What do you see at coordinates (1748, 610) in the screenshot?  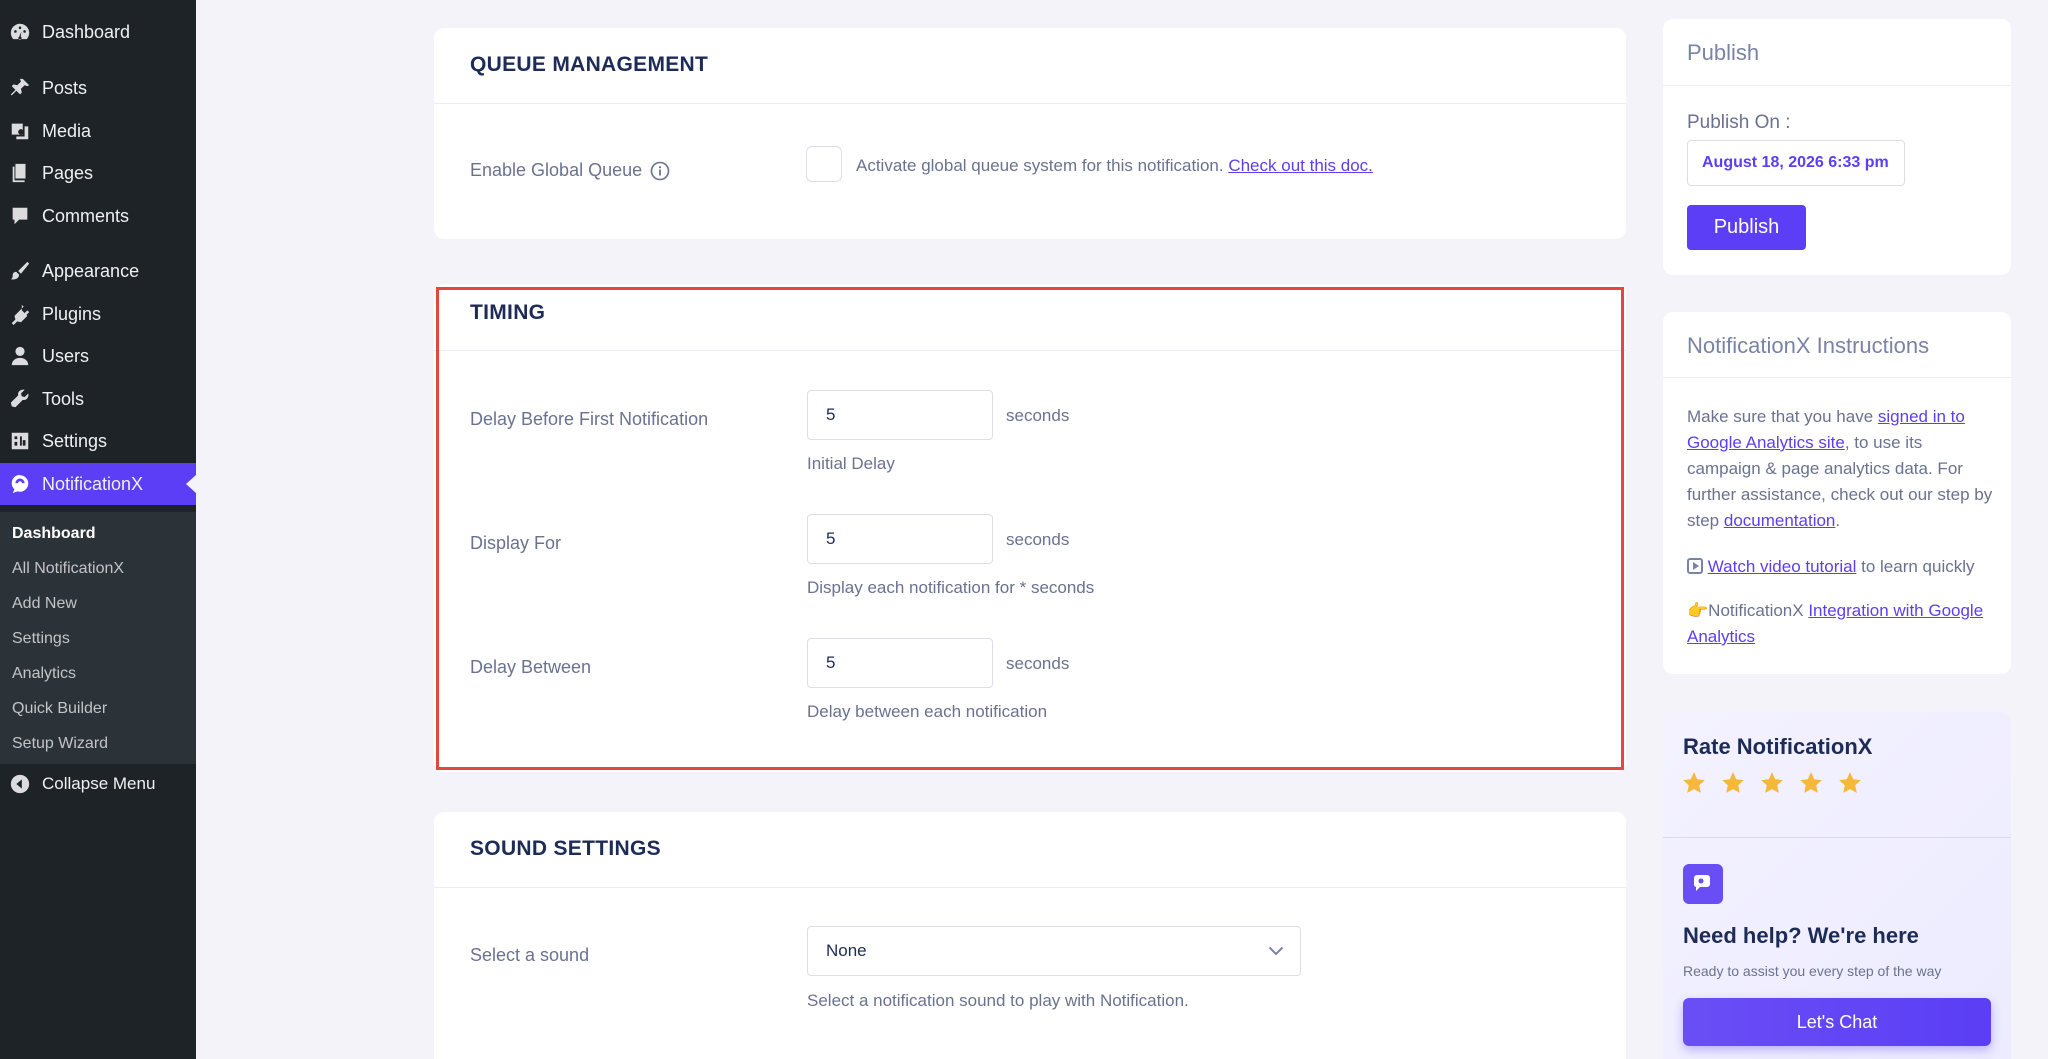 I see `text: 👉NotificationX` at bounding box center [1748, 610].